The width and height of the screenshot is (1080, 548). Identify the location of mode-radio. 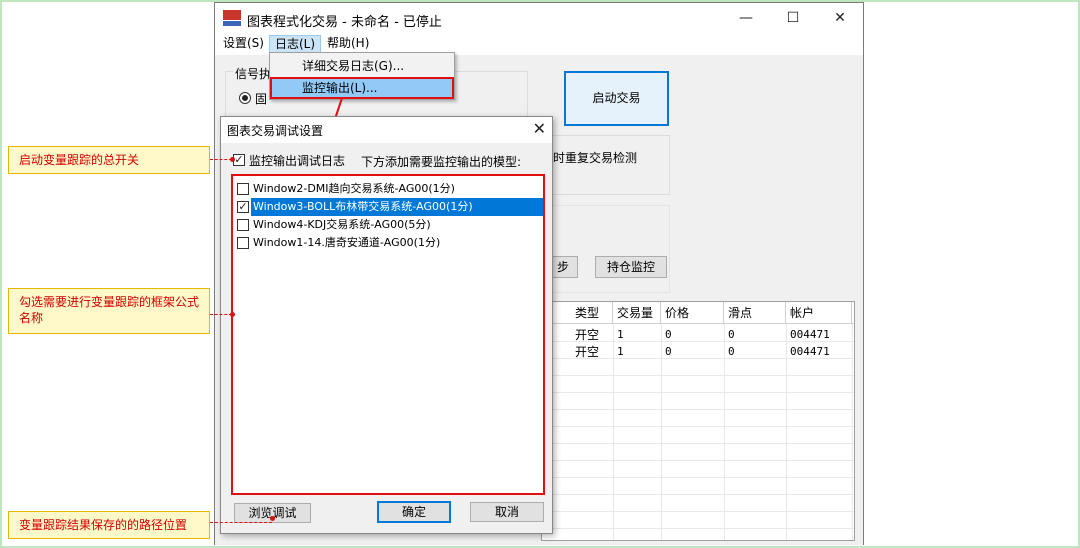
(245, 98).